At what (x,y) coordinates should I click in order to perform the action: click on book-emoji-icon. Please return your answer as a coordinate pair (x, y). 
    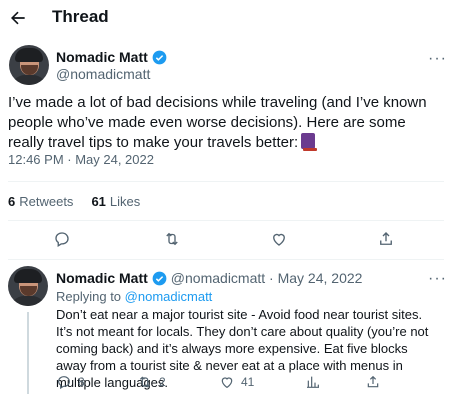
    Looking at the image, I should click on (309, 142).